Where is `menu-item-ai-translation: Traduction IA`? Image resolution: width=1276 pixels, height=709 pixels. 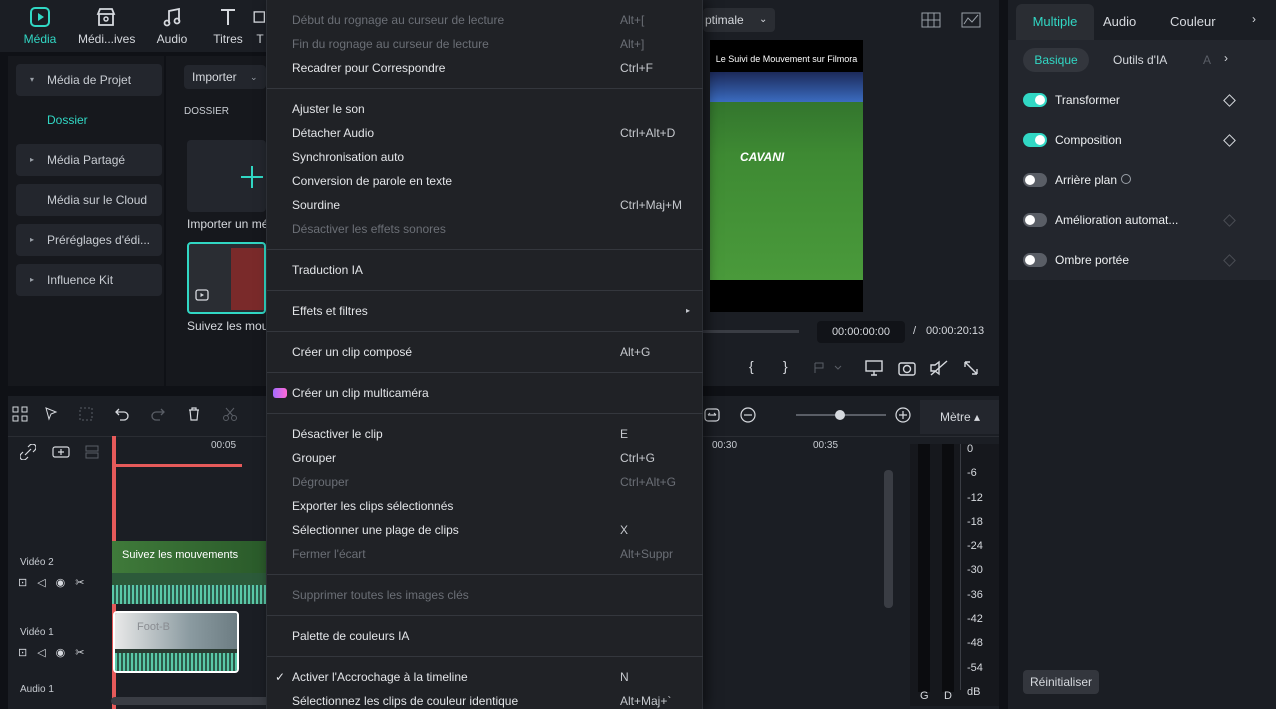 menu-item-ai-translation: Traduction IA is located at coordinates (485, 270).